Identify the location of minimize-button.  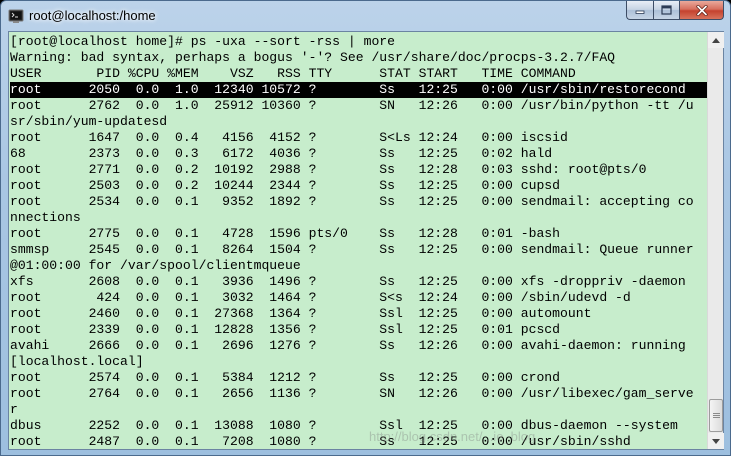
(639, 10).